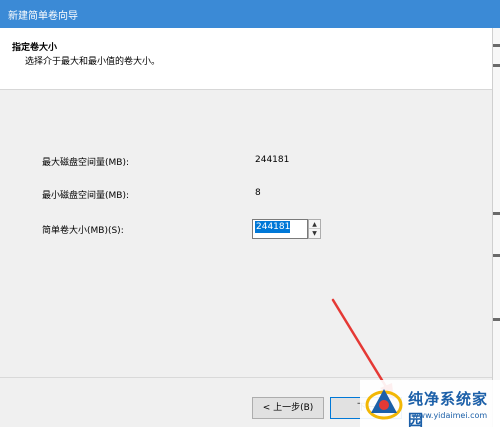  Describe the element at coordinates (314, 224) in the screenshot. I see `spin-up-icon: ▲` at that location.